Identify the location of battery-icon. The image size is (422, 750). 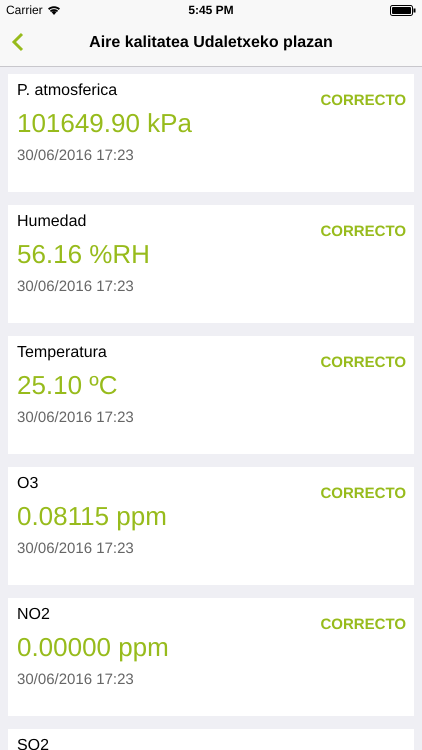
(403, 10).